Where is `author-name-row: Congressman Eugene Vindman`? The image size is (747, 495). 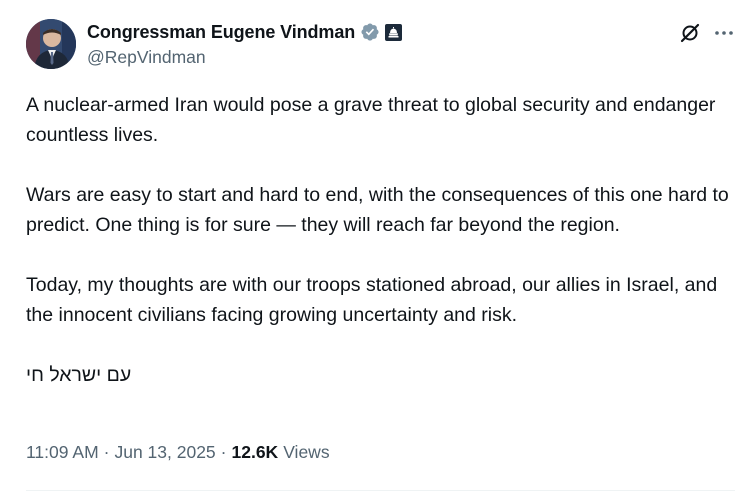
author-name-row: Congressman Eugene Vindman is located at coordinates (245, 32).